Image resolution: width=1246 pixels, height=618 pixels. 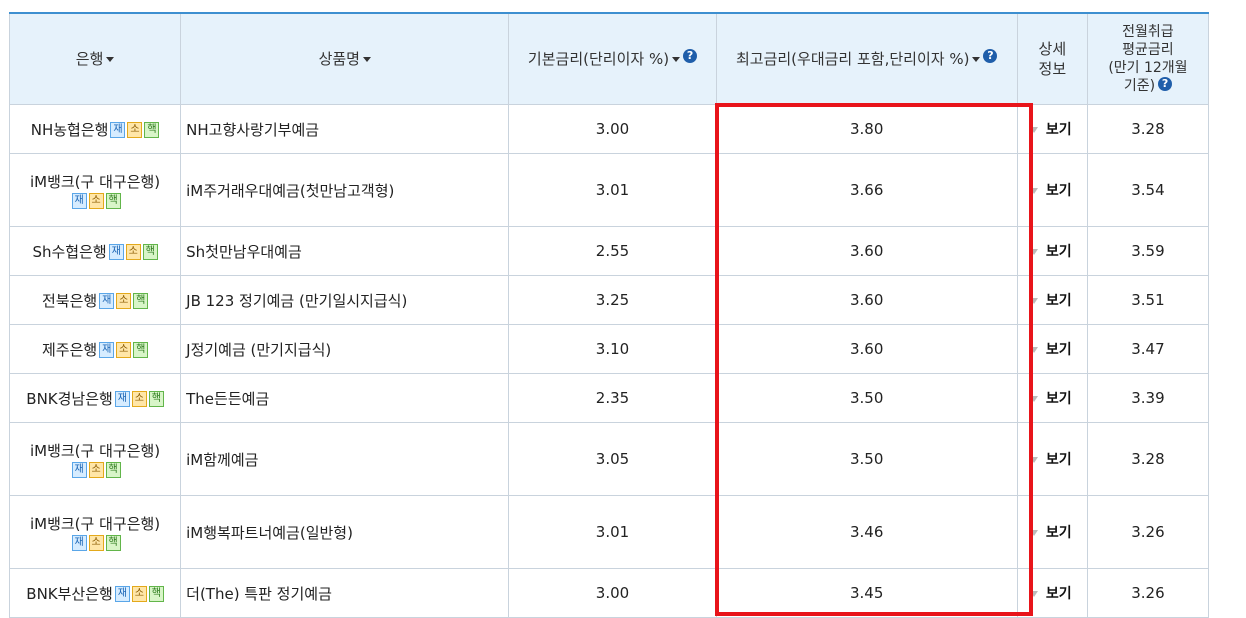 What do you see at coordinates (866, 398) in the screenshot?
I see `max-rate-cell: 3.50` at bounding box center [866, 398].